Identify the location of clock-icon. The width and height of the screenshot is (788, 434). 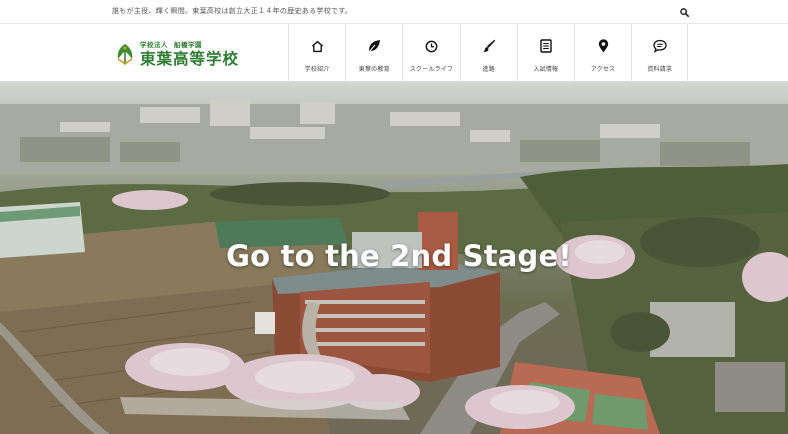
(431, 46).